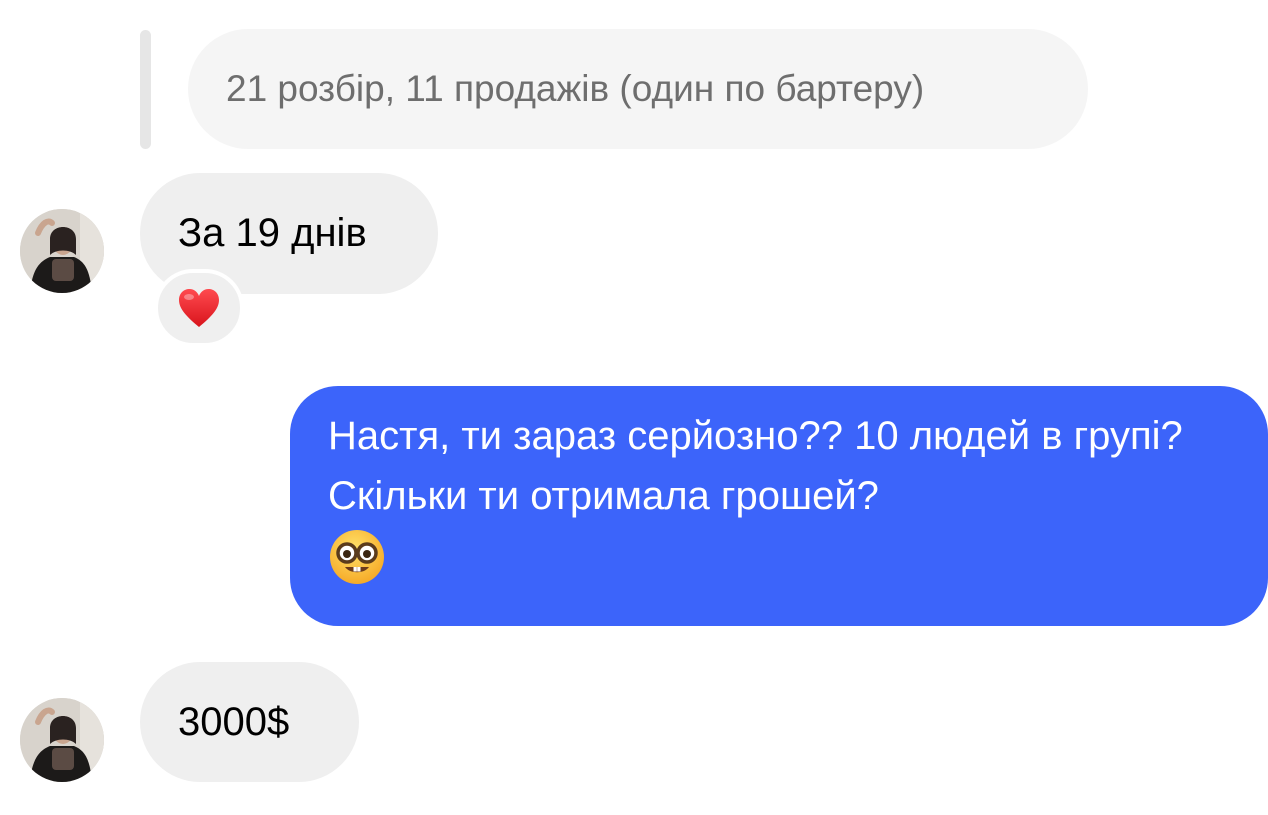  I want to click on heart-icon, so click(199, 308).